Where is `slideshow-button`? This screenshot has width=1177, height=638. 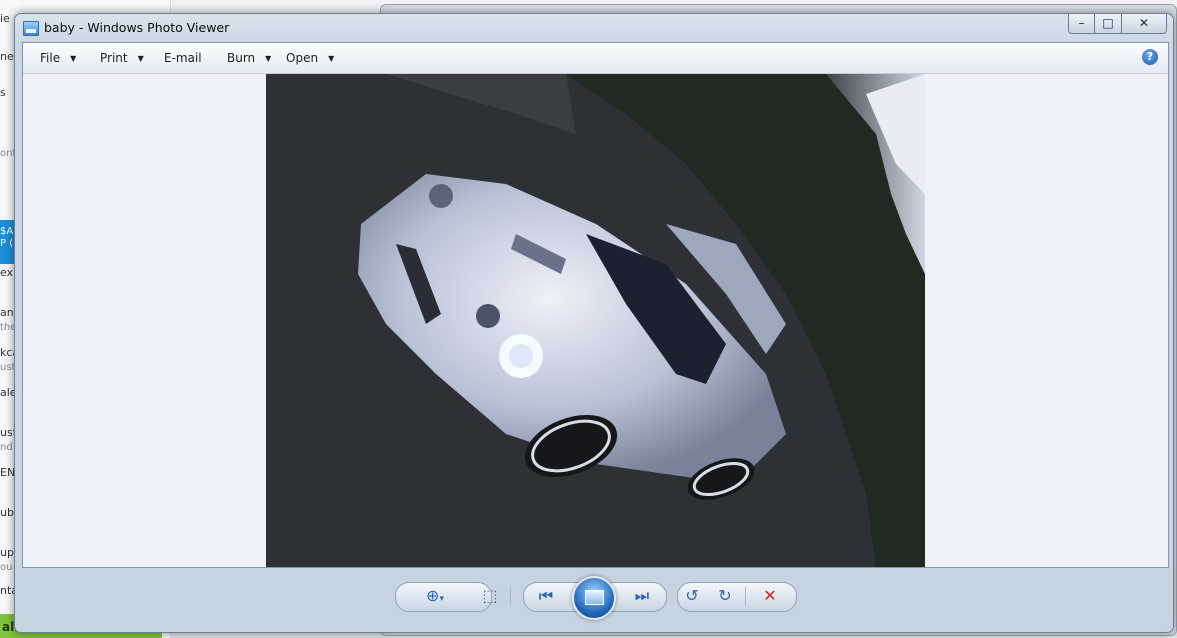 slideshow-button is located at coordinates (594, 598).